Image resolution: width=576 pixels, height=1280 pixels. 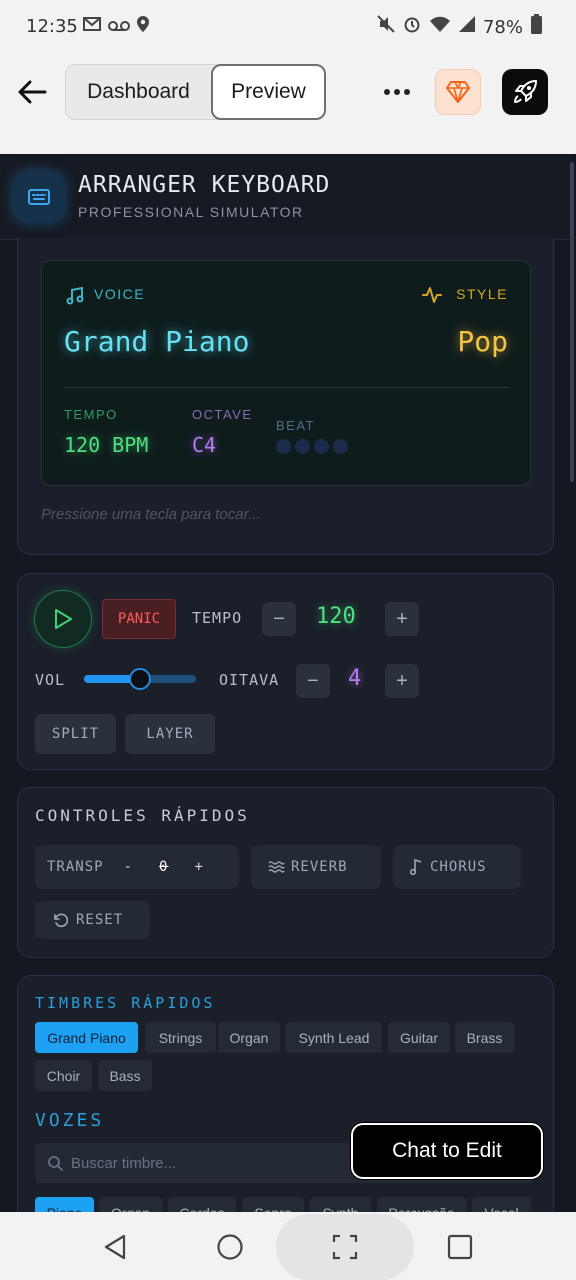 I want to click on back-nav-button, so click(x=115, y=1247).